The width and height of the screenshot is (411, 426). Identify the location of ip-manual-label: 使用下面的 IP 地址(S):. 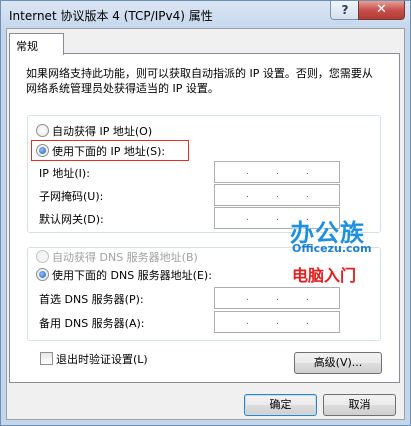
(108, 151).